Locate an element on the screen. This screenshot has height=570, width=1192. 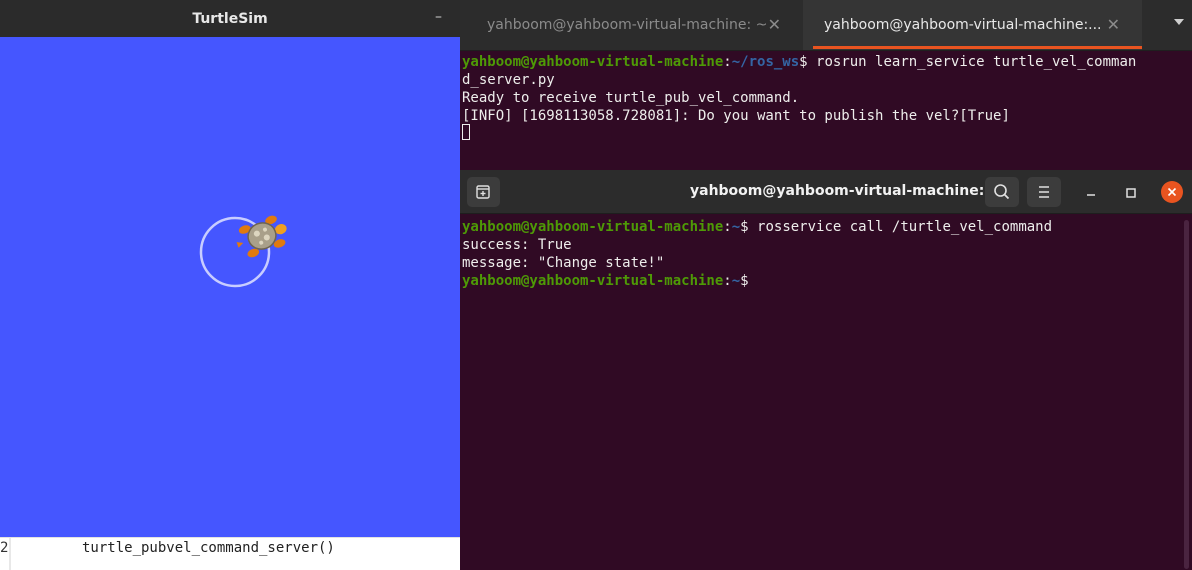
front-terminal-headerbar: yahboom@yahboom-virtual-machine: ~ is located at coordinates (826, 192).